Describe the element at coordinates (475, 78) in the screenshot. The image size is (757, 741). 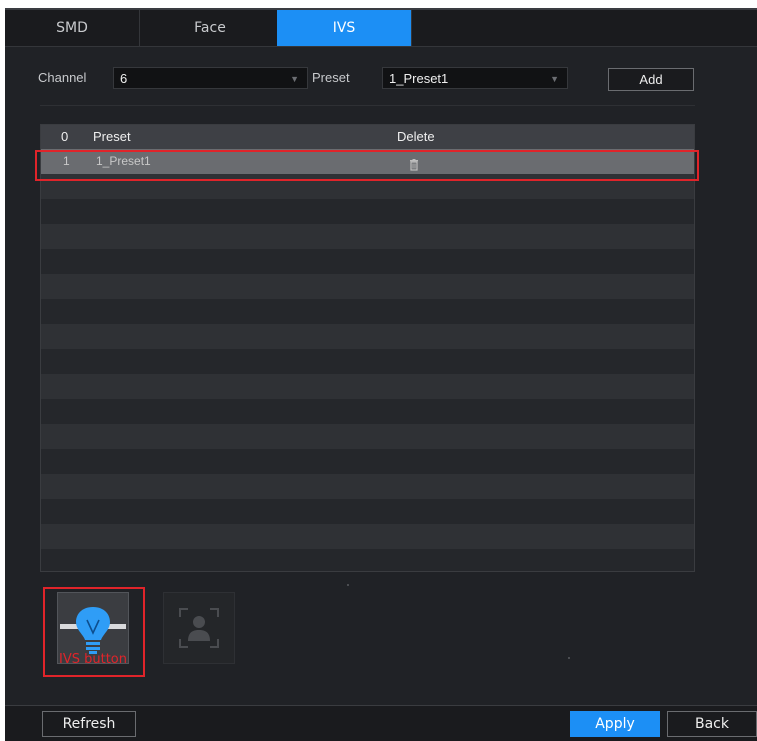
I see `preset-select: 1_Preset1 ▼` at that location.